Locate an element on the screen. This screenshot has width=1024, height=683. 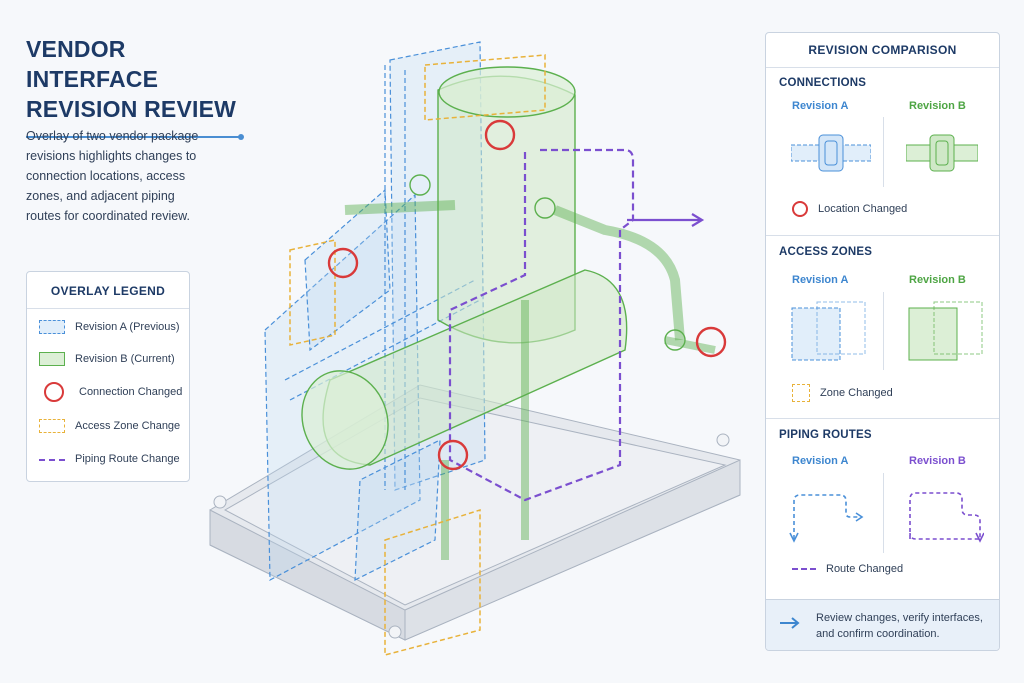
piping-routes-revision-b-label: Revision B is located at coordinates (937, 461).